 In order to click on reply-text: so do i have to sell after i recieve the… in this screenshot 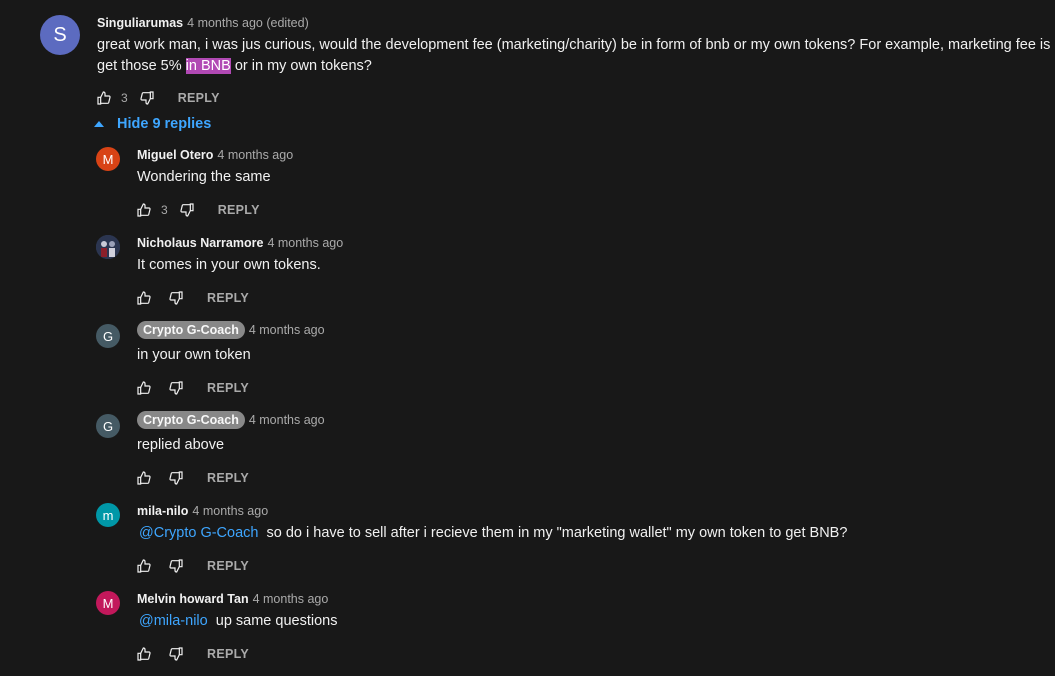, I will do `click(557, 533)`.